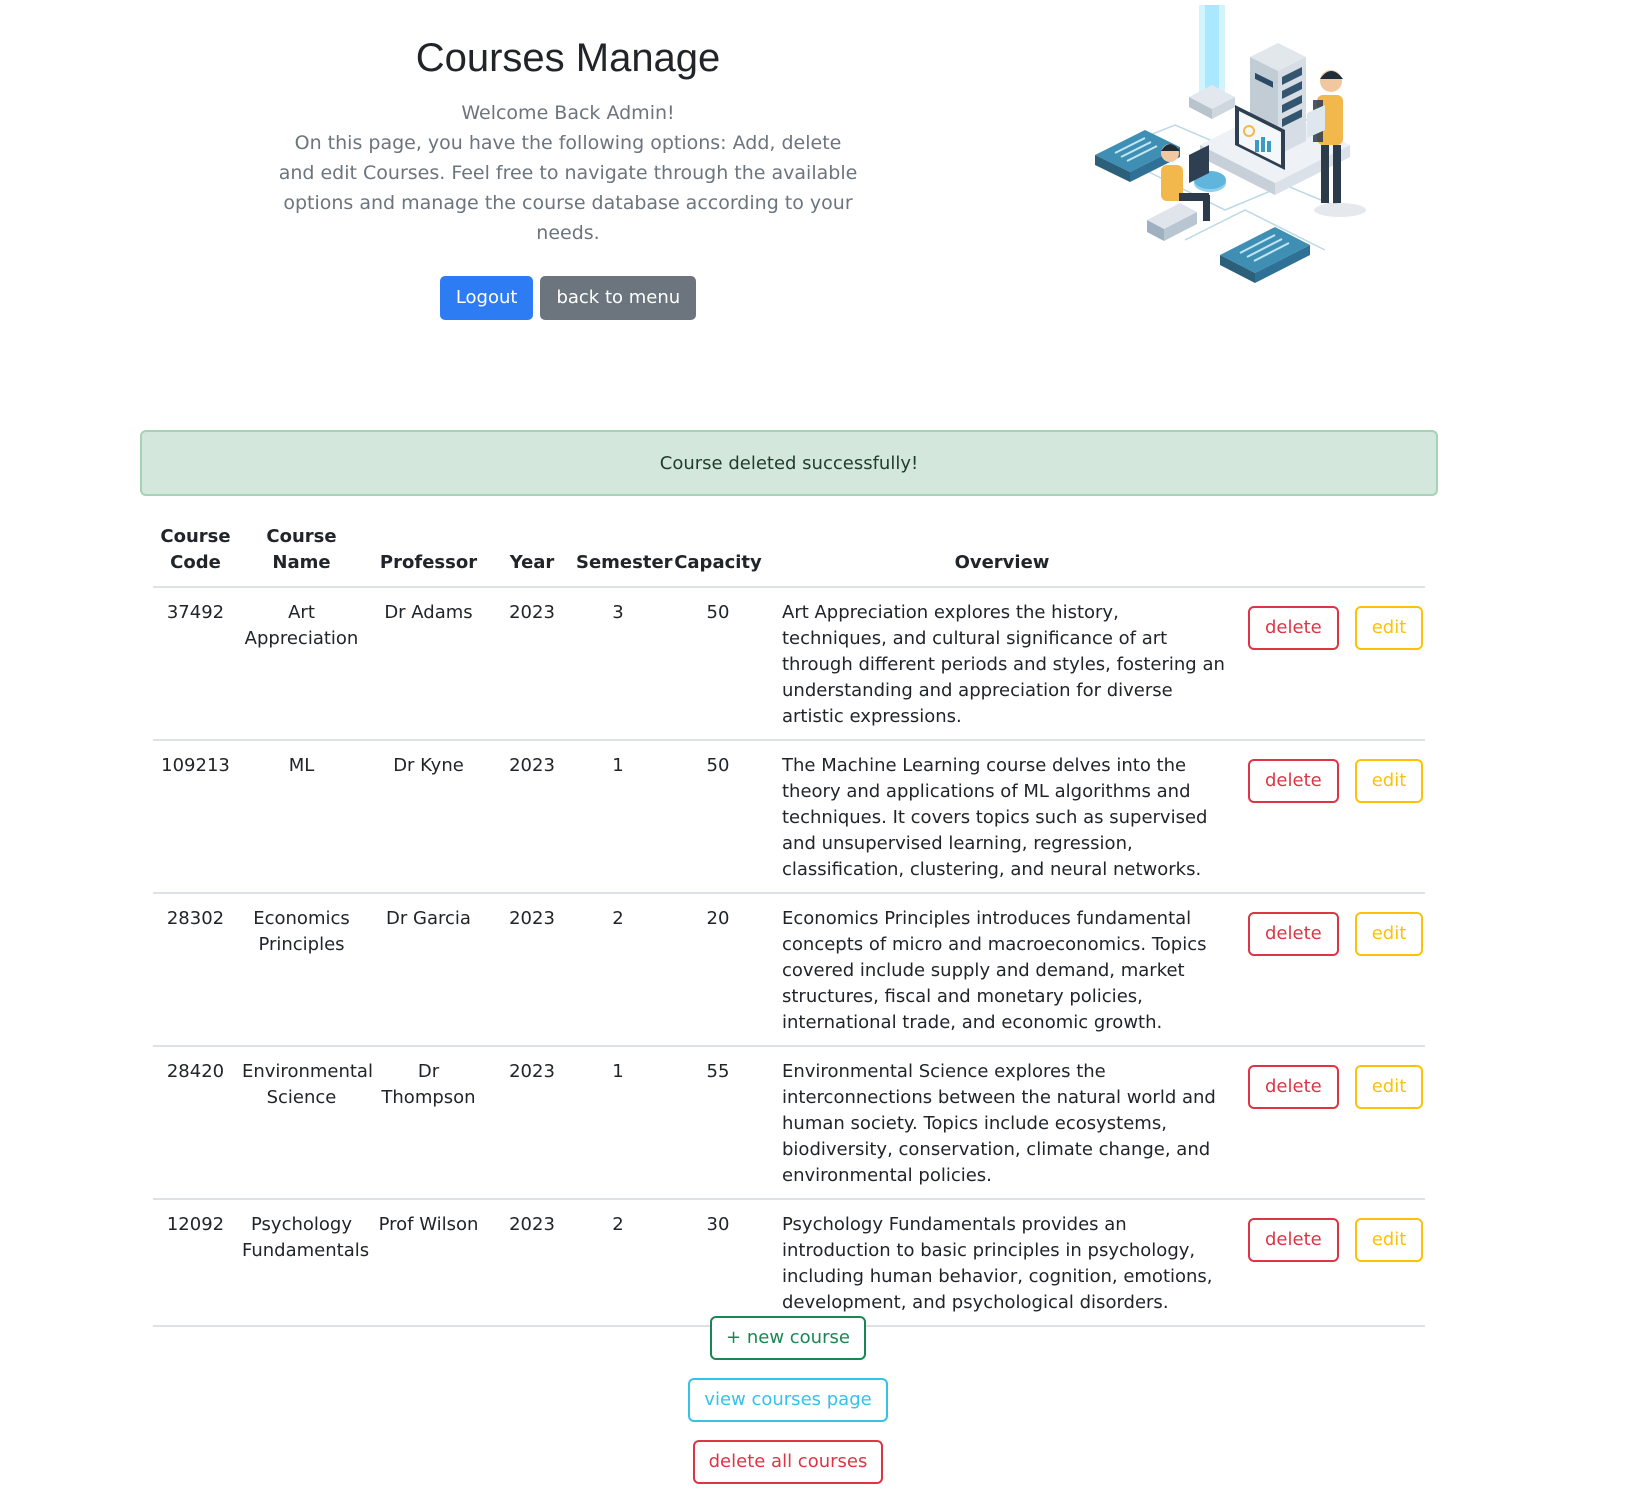  What do you see at coordinates (618, 664) in the screenshot?
I see `cell-semester: 3` at bounding box center [618, 664].